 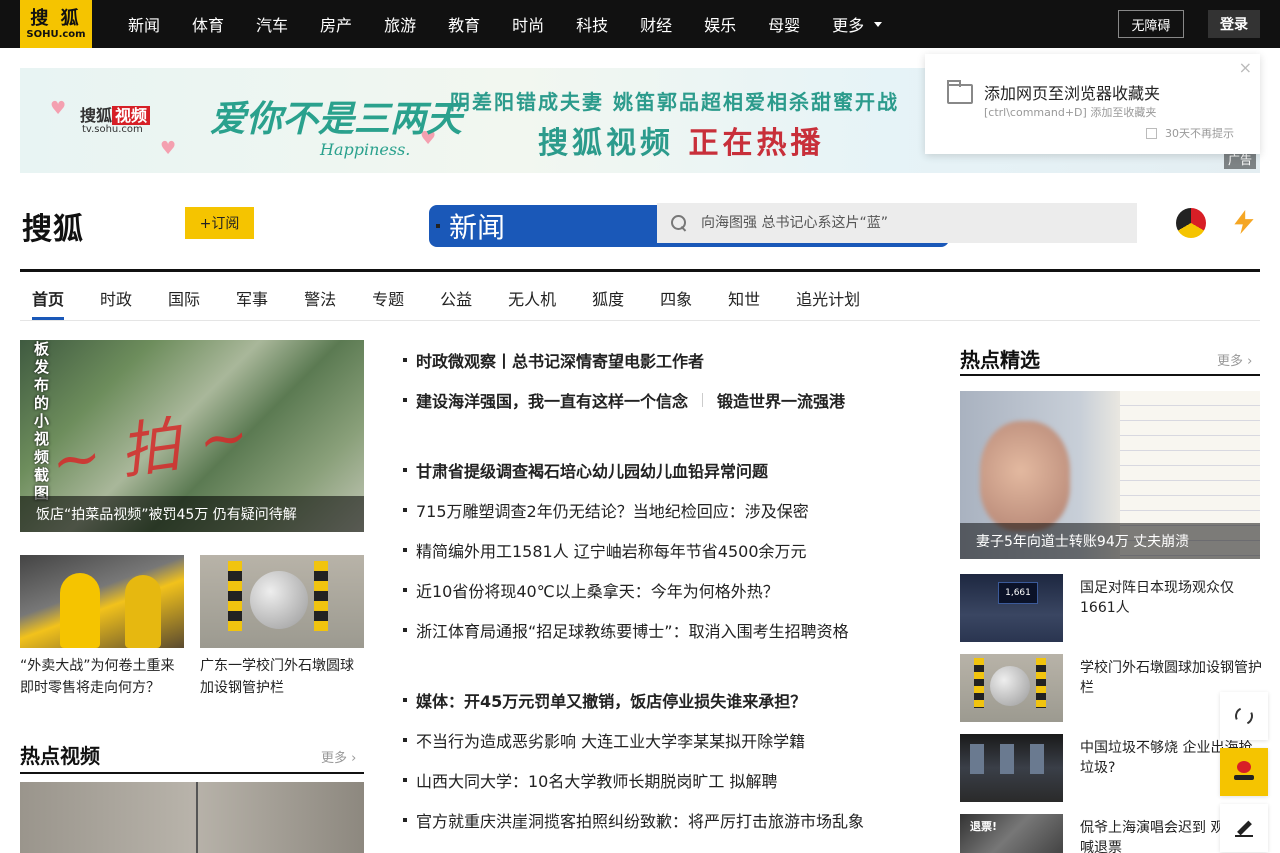 What do you see at coordinates (828, 303) in the screenshot?
I see `tab-zhuiguang: 追光计划` at bounding box center [828, 303].